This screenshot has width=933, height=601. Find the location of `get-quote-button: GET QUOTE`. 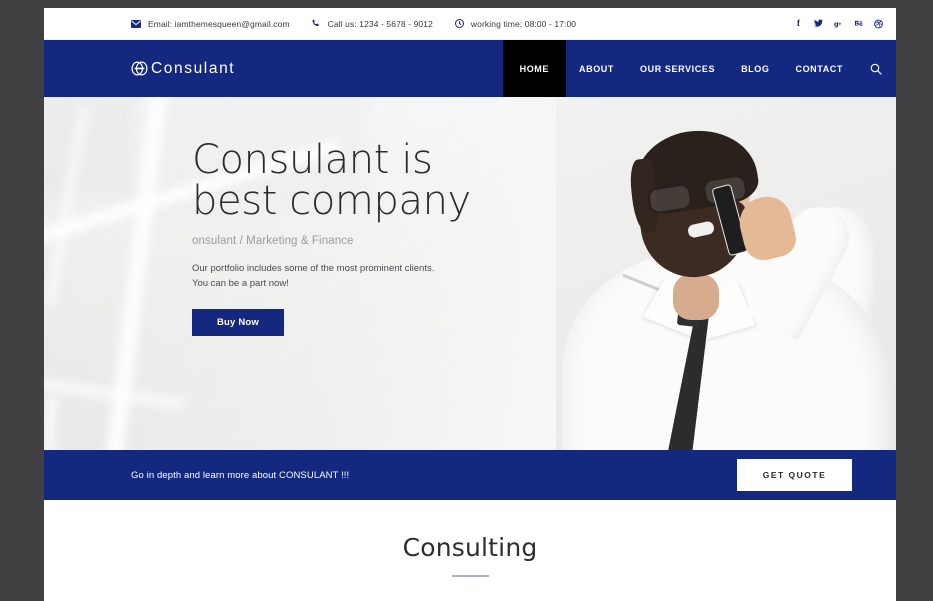

get-quote-button: GET QUOTE is located at coordinates (794, 475).